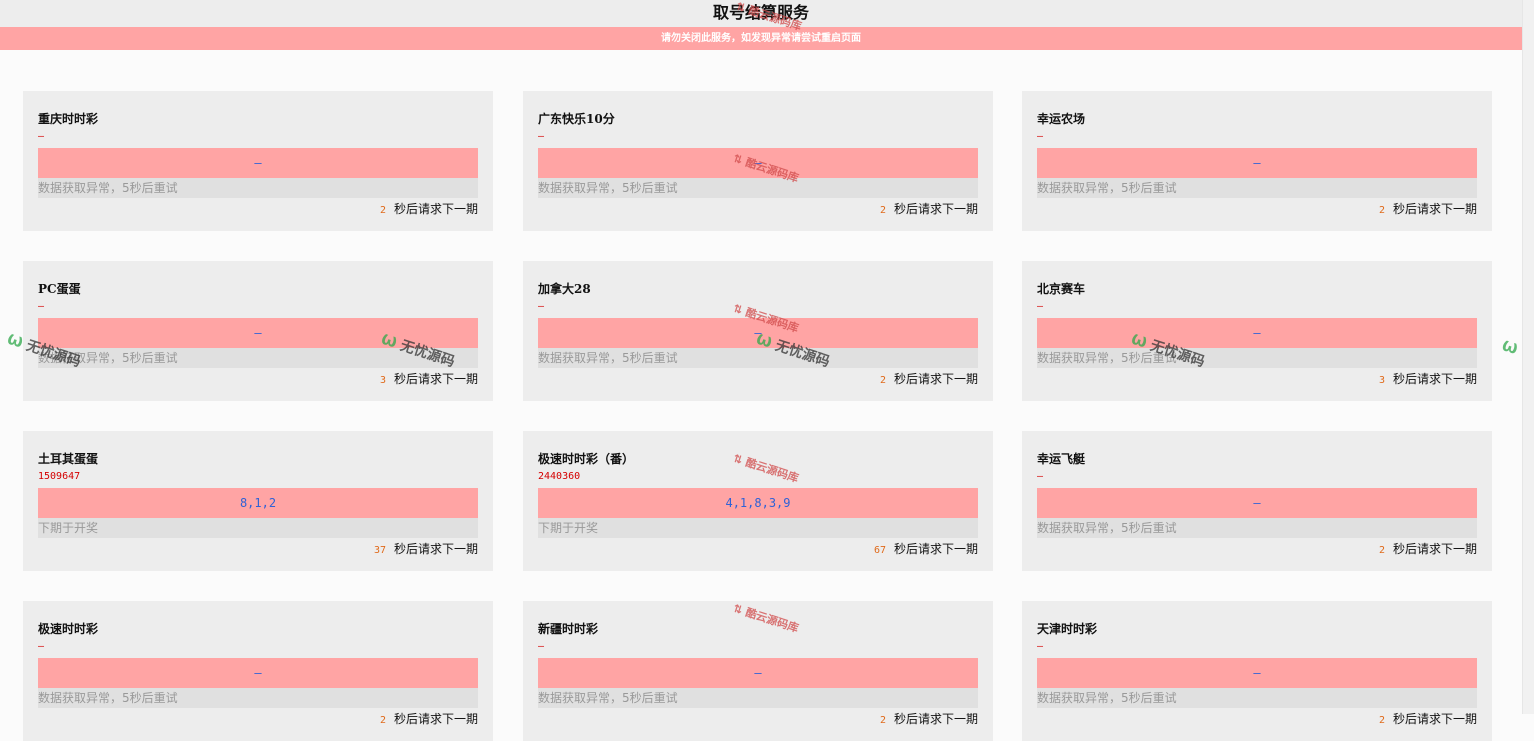 The image size is (1534, 741). What do you see at coordinates (1509, 348) in the screenshot?
I see `watermark-logo: Ѡ` at bounding box center [1509, 348].